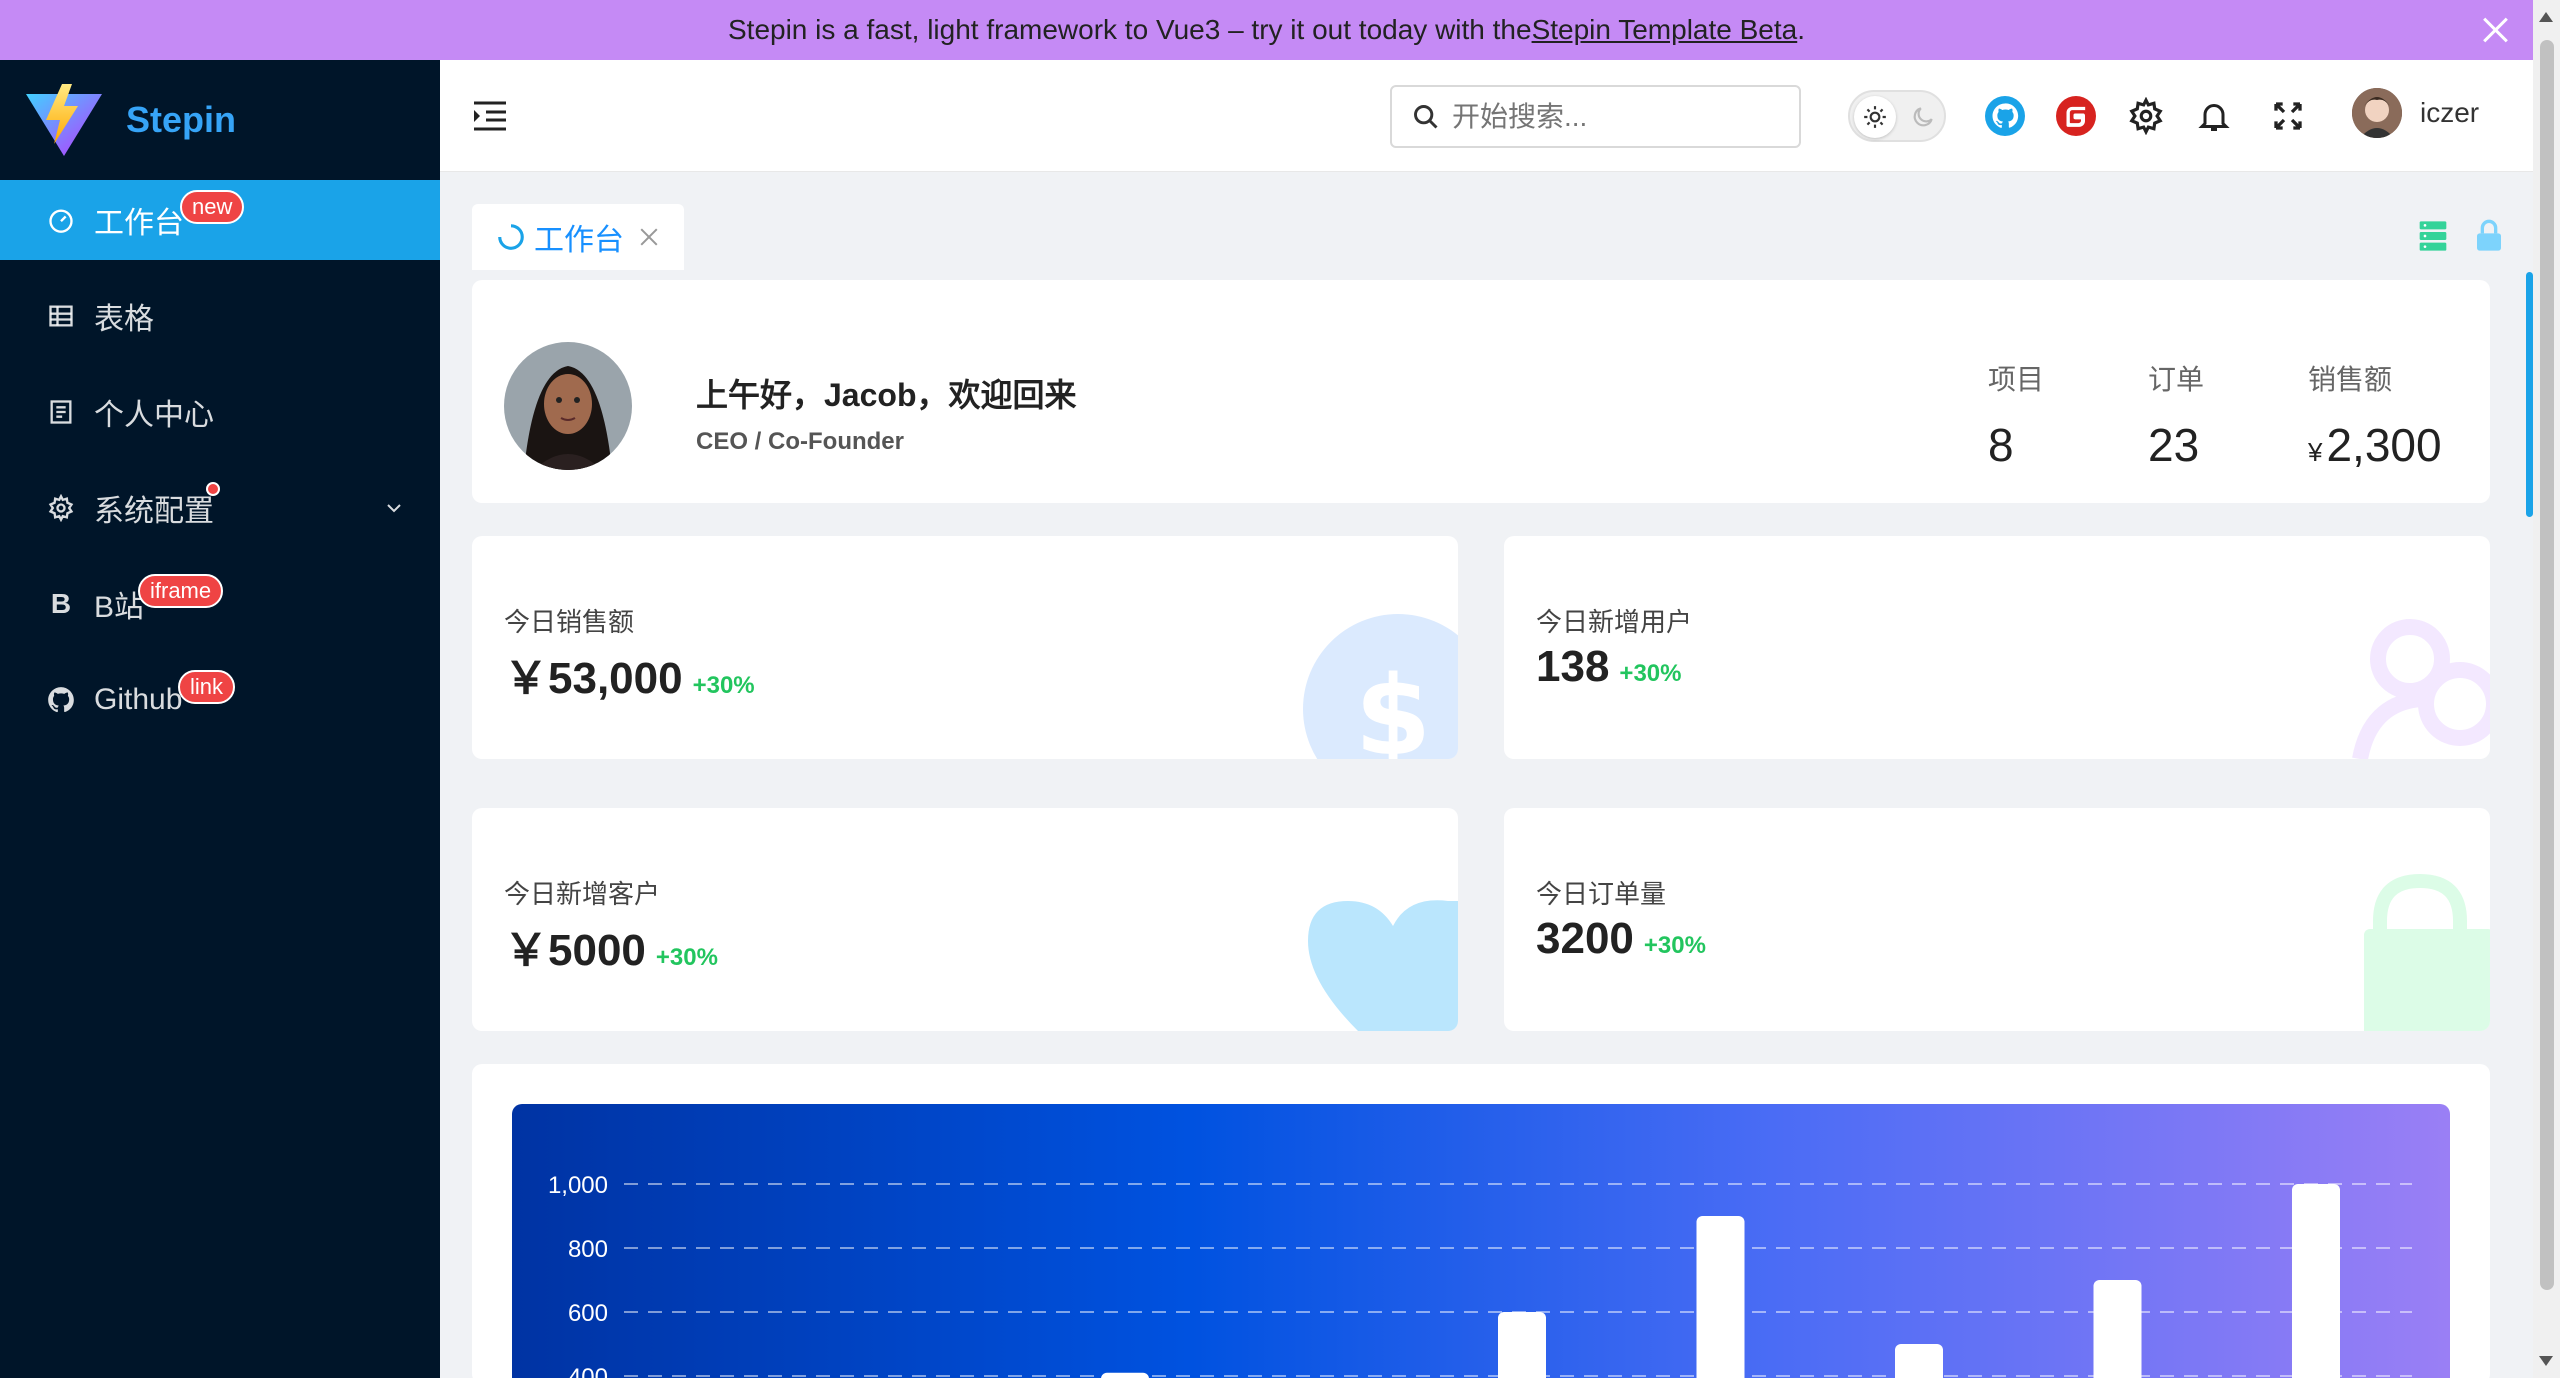  What do you see at coordinates (207, 687) in the screenshot?
I see `link-badge: link` at bounding box center [207, 687].